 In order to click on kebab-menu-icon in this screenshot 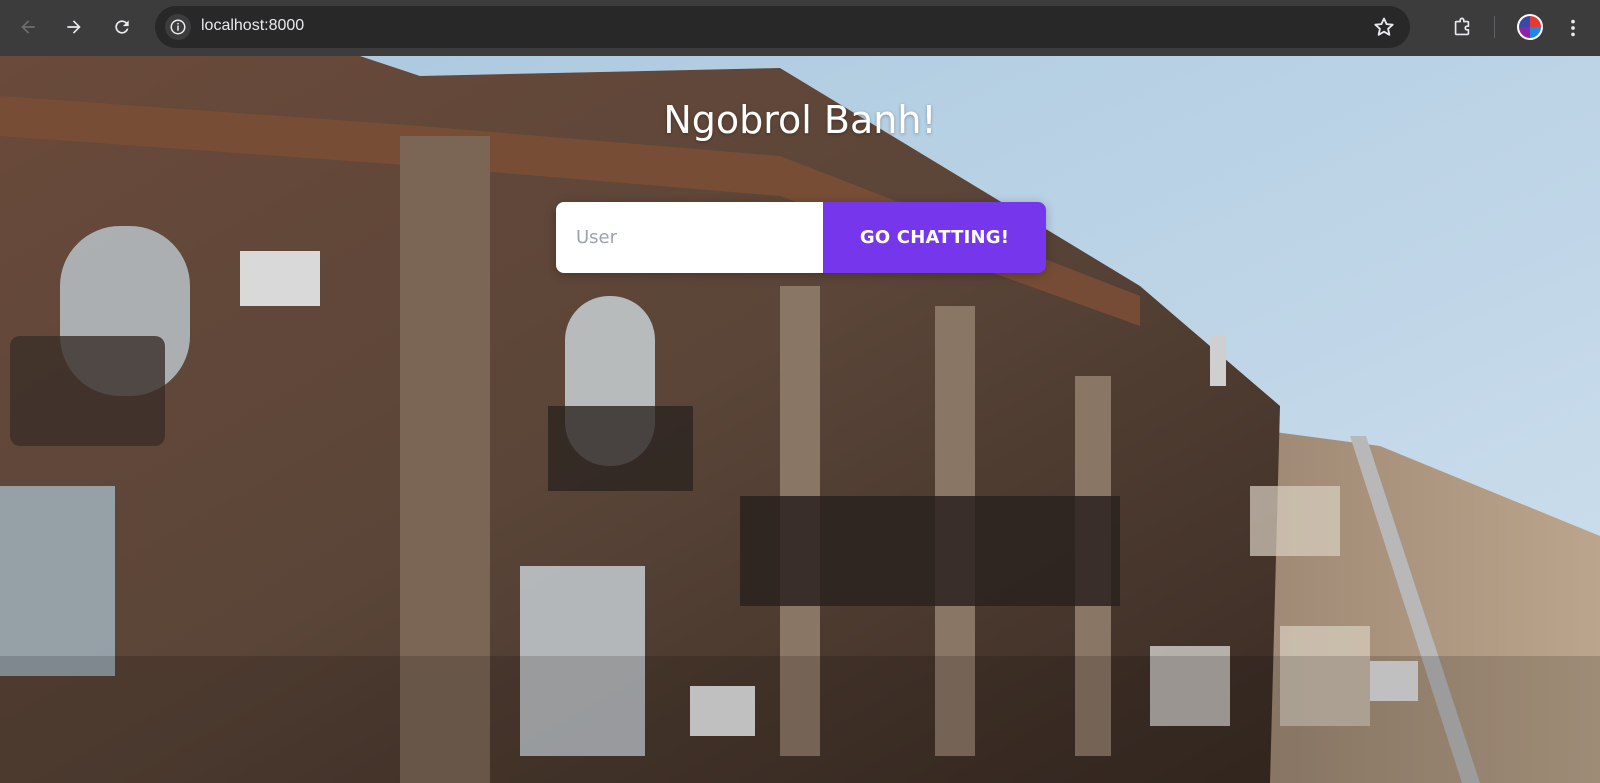, I will do `click(1573, 28)`.